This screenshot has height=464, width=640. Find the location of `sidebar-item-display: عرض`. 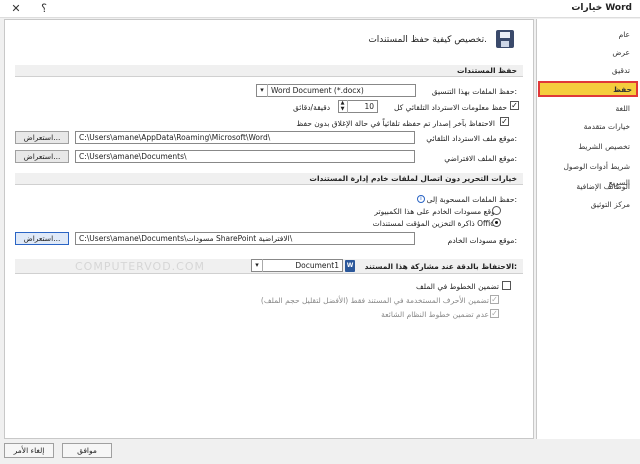

sidebar-item-display: عرض is located at coordinates (588, 53).